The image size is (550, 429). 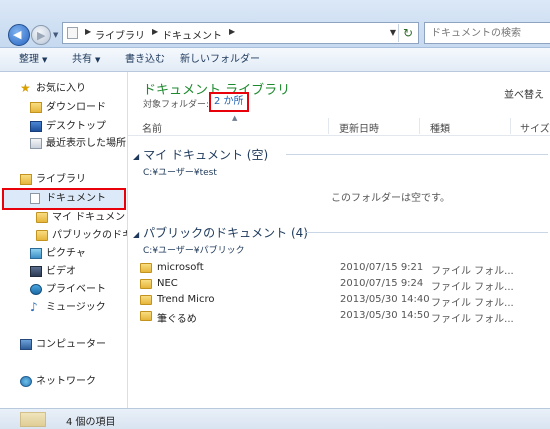 What do you see at coordinates (76, 198) in the screenshot?
I see `sidebar-item-label: ドキュメント` at bounding box center [76, 198].